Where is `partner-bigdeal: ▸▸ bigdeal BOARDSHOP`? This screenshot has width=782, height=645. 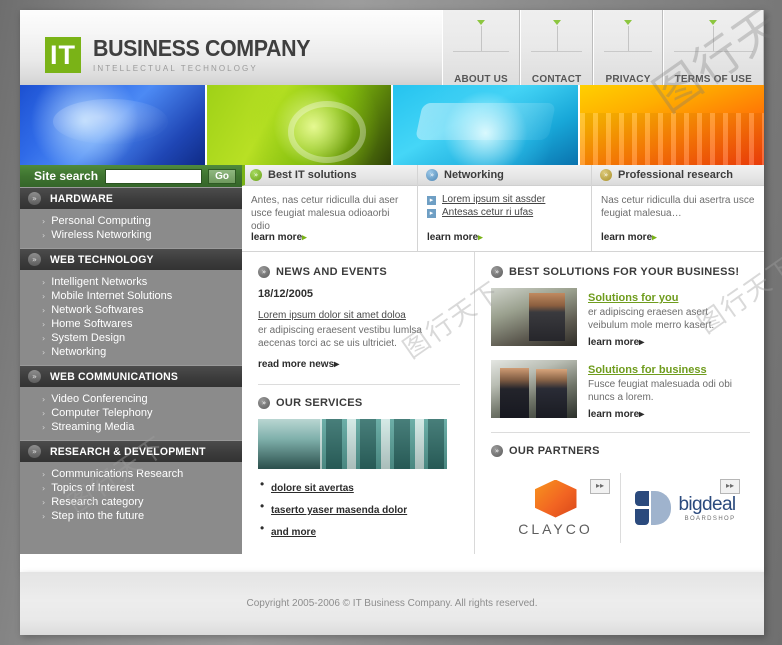
partner-bigdeal: ▸▸ bigdeal BOARDSHOP is located at coordinates (685, 508).